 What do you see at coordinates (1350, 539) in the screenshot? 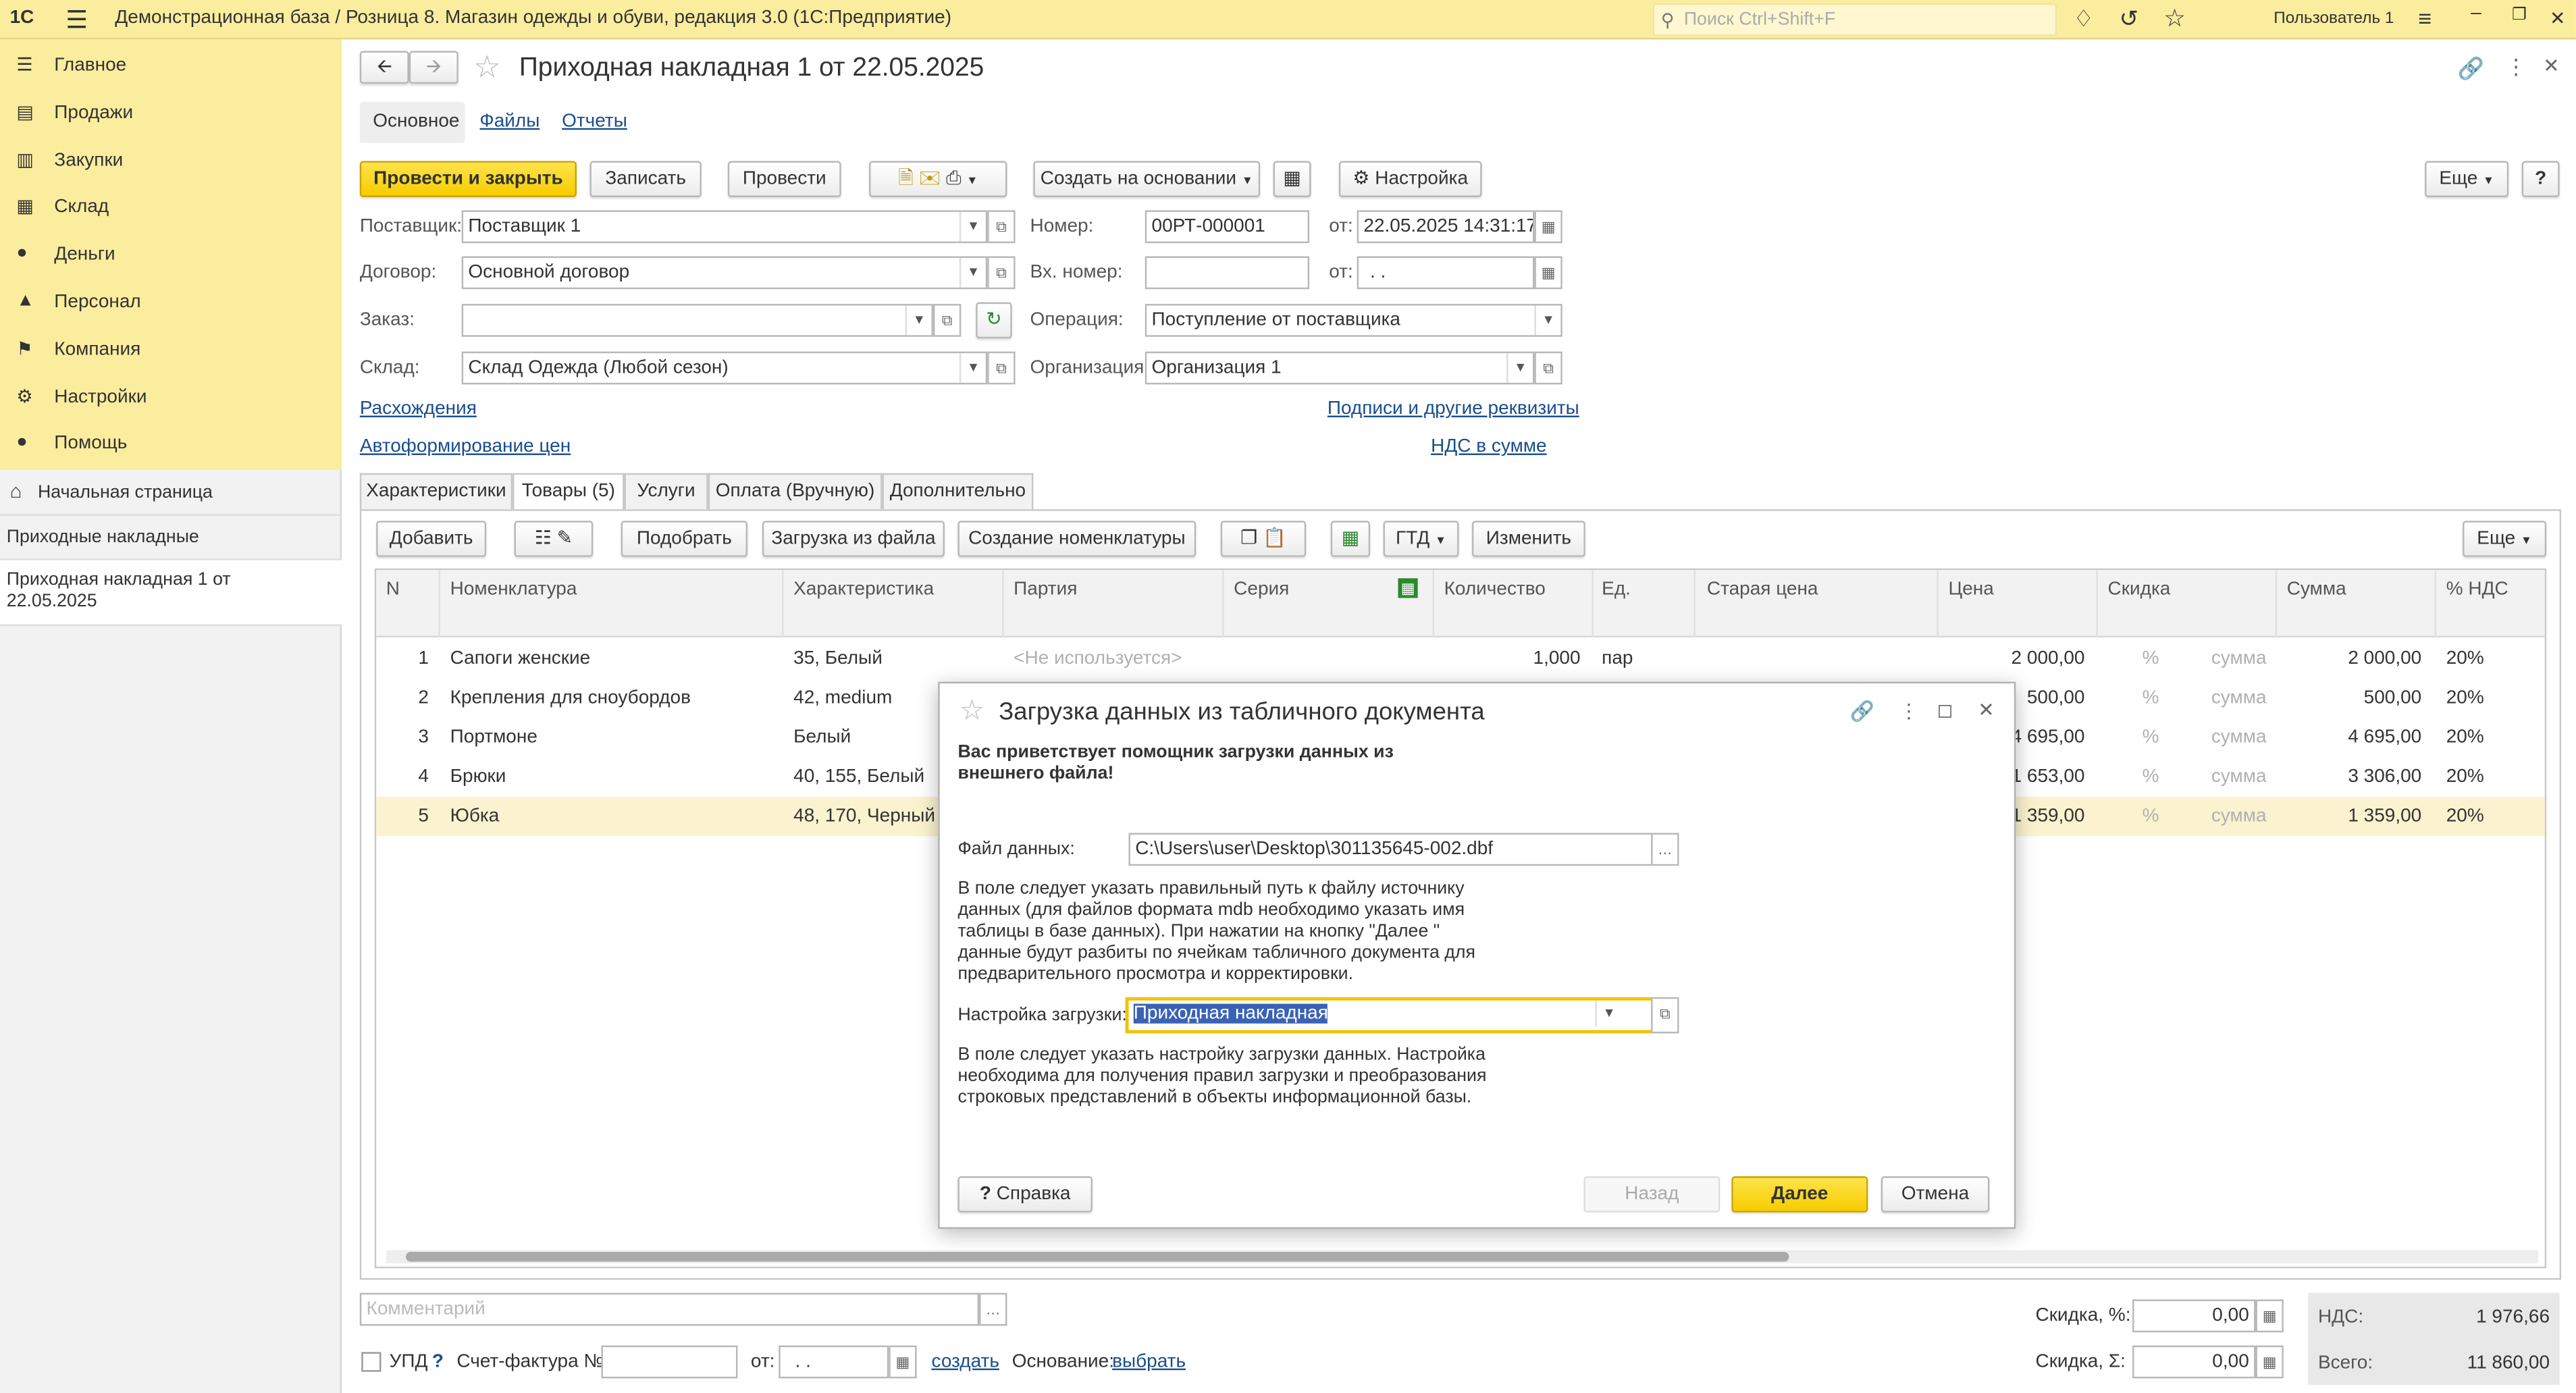
I see `excel-button: ▦` at bounding box center [1350, 539].